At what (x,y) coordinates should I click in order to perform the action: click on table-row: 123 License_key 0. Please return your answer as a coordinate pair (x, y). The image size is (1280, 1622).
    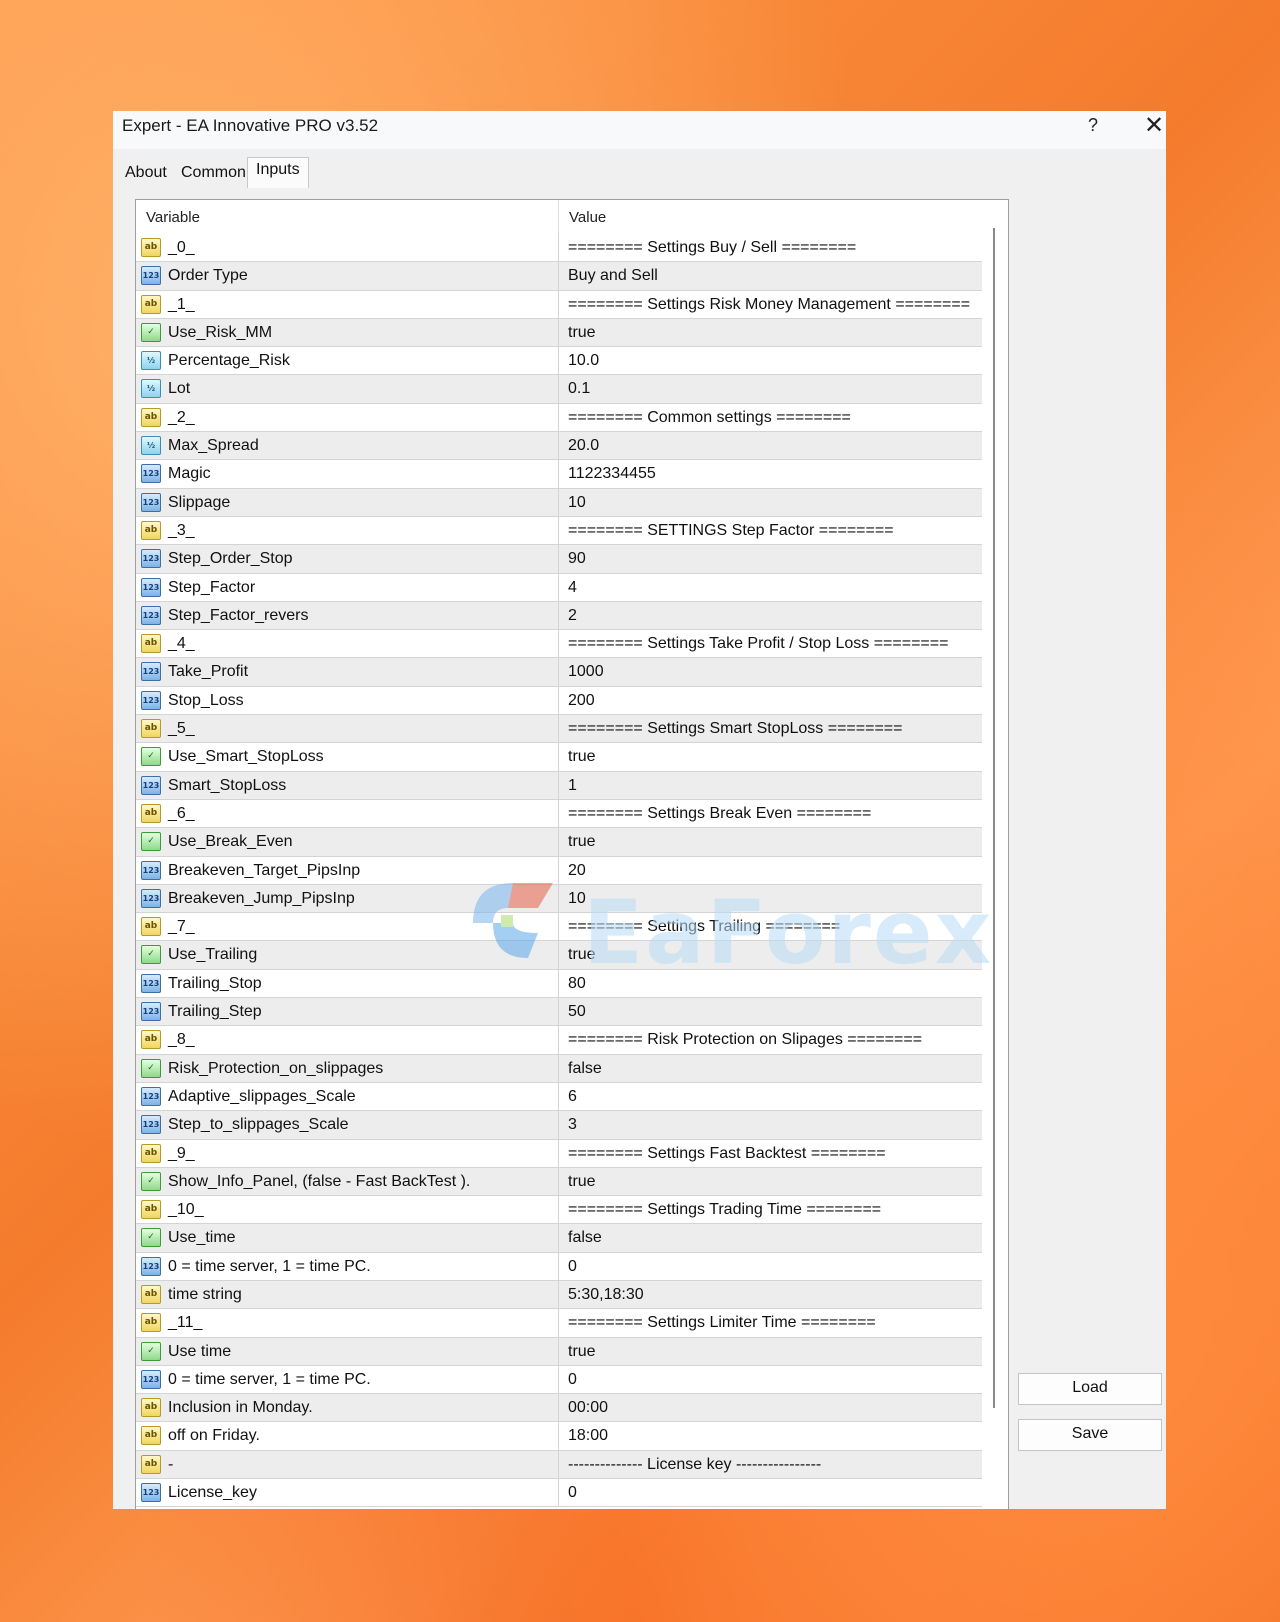
    Looking at the image, I should click on (559, 1493).